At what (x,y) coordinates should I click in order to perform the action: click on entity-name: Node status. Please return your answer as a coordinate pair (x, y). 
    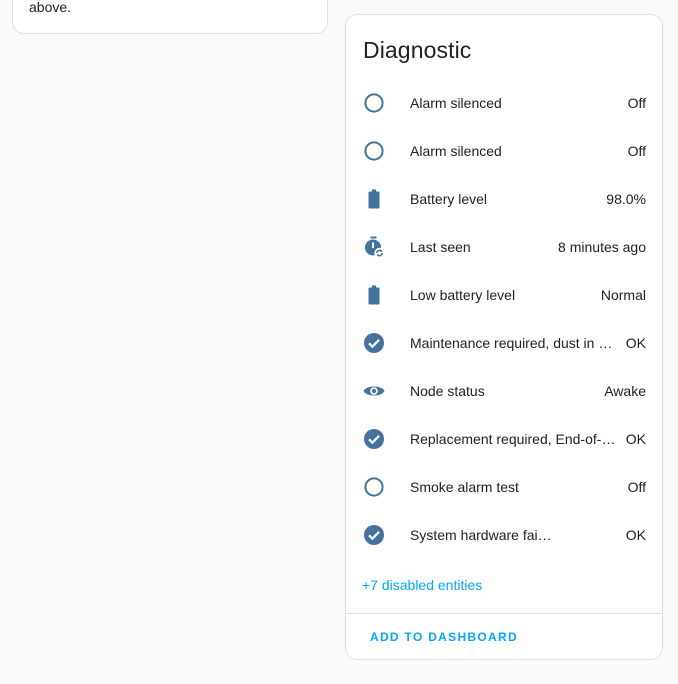
    Looking at the image, I should click on (447, 391).